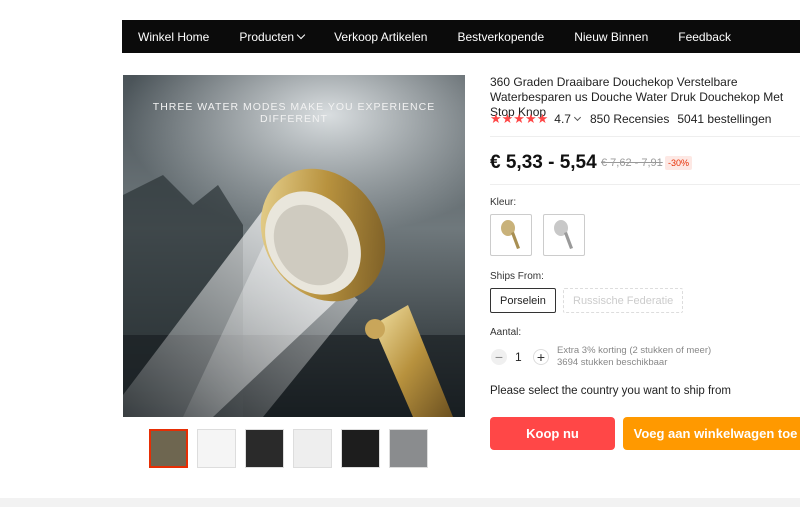  I want to click on nav-producten: Producten, so click(272, 36).